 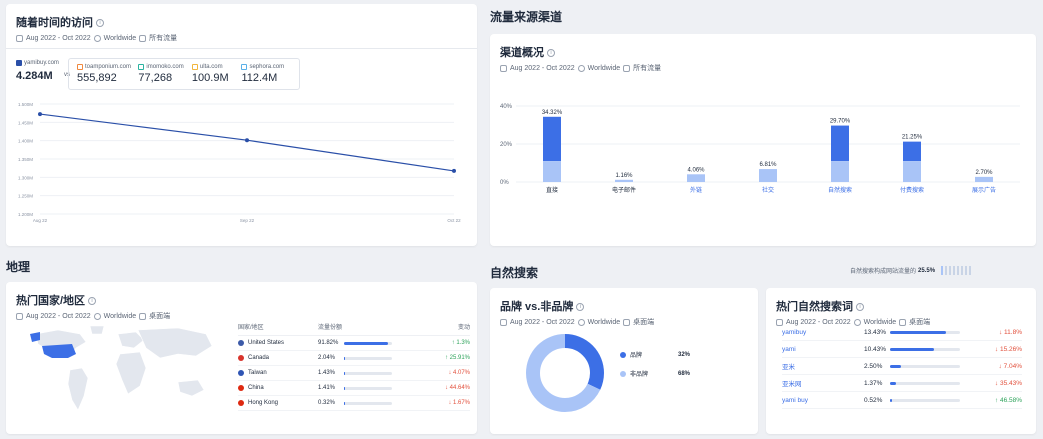 I want to click on competitor-2: ulta.com 100.9M, so click(x=216, y=74).